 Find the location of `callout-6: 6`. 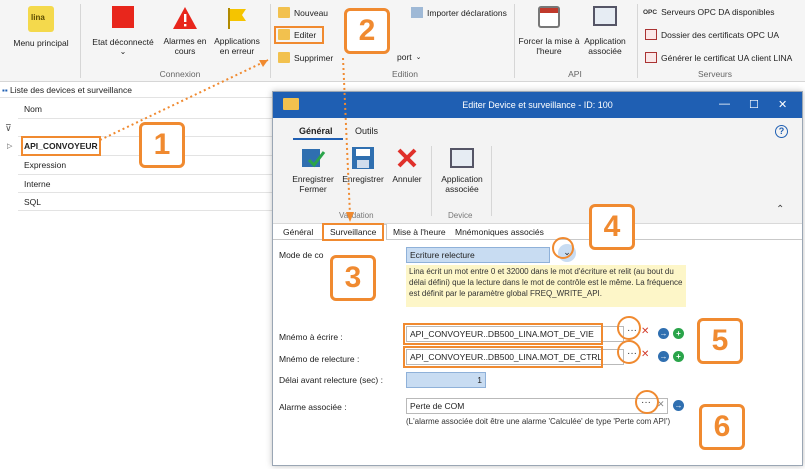

callout-6: 6 is located at coordinates (722, 427).